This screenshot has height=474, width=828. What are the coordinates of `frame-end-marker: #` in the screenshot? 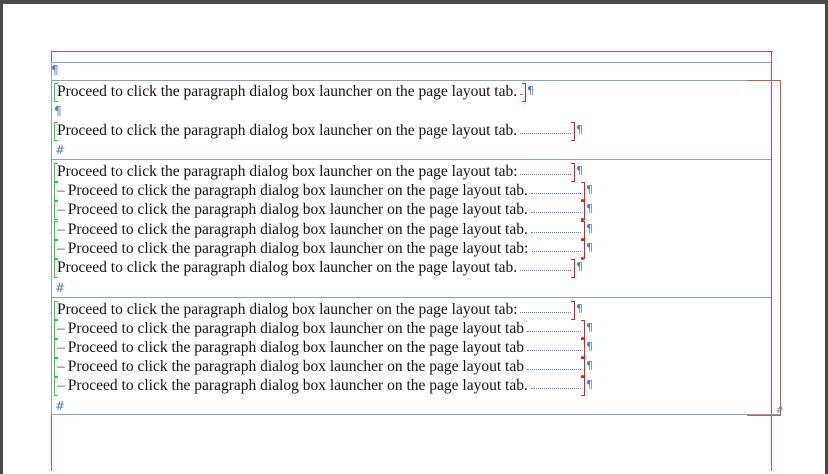 It's located at (780, 411).